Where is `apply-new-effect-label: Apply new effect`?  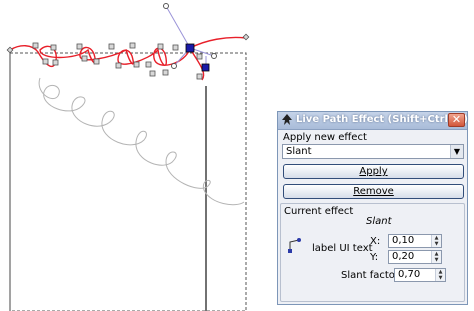
apply-new-effect-label: Apply new effect is located at coordinates (325, 137).